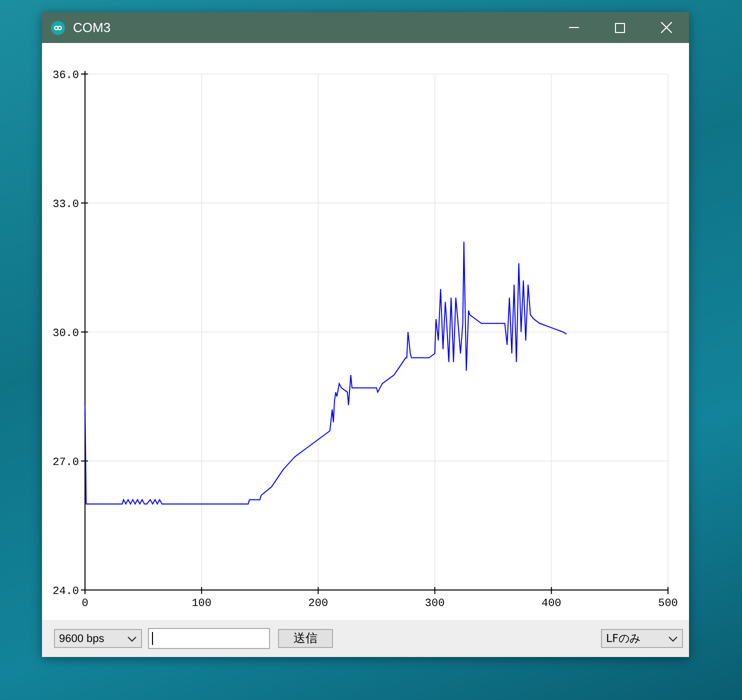  Describe the element at coordinates (642, 638) in the screenshot. I see `line-ending-dropdown: LFのみ` at that location.